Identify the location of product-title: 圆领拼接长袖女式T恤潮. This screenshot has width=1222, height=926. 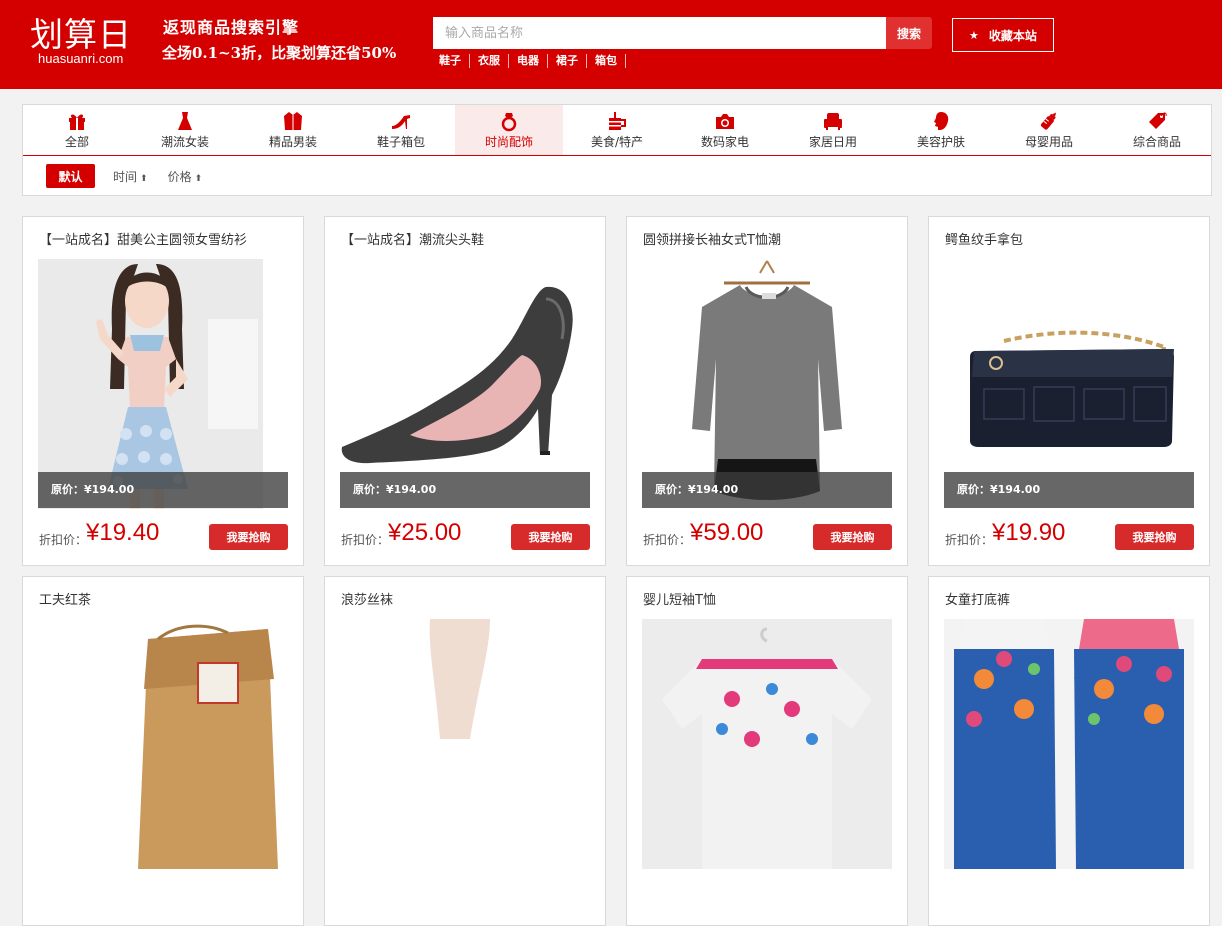
(712, 238).